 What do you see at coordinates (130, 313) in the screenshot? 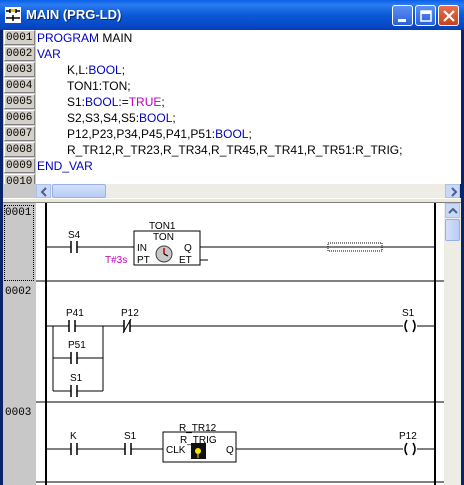
I see `contact-label: P12` at bounding box center [130, 313].